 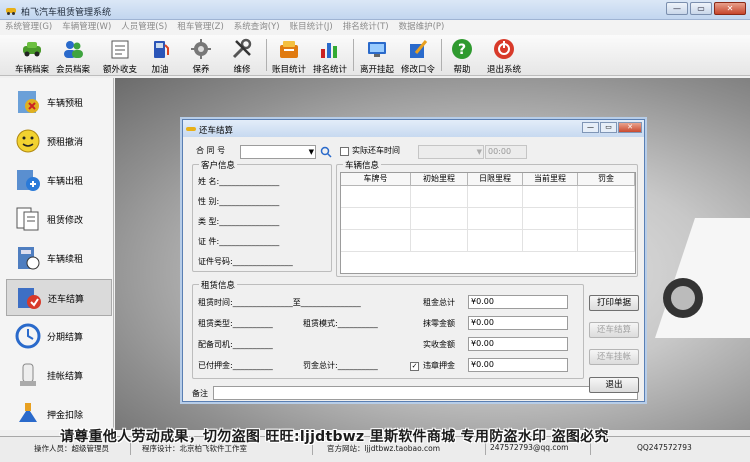 What do you see at coordinates (419, 49) in the screenshot?
I see `password-edit-icon` at bounding box center [419, 49].